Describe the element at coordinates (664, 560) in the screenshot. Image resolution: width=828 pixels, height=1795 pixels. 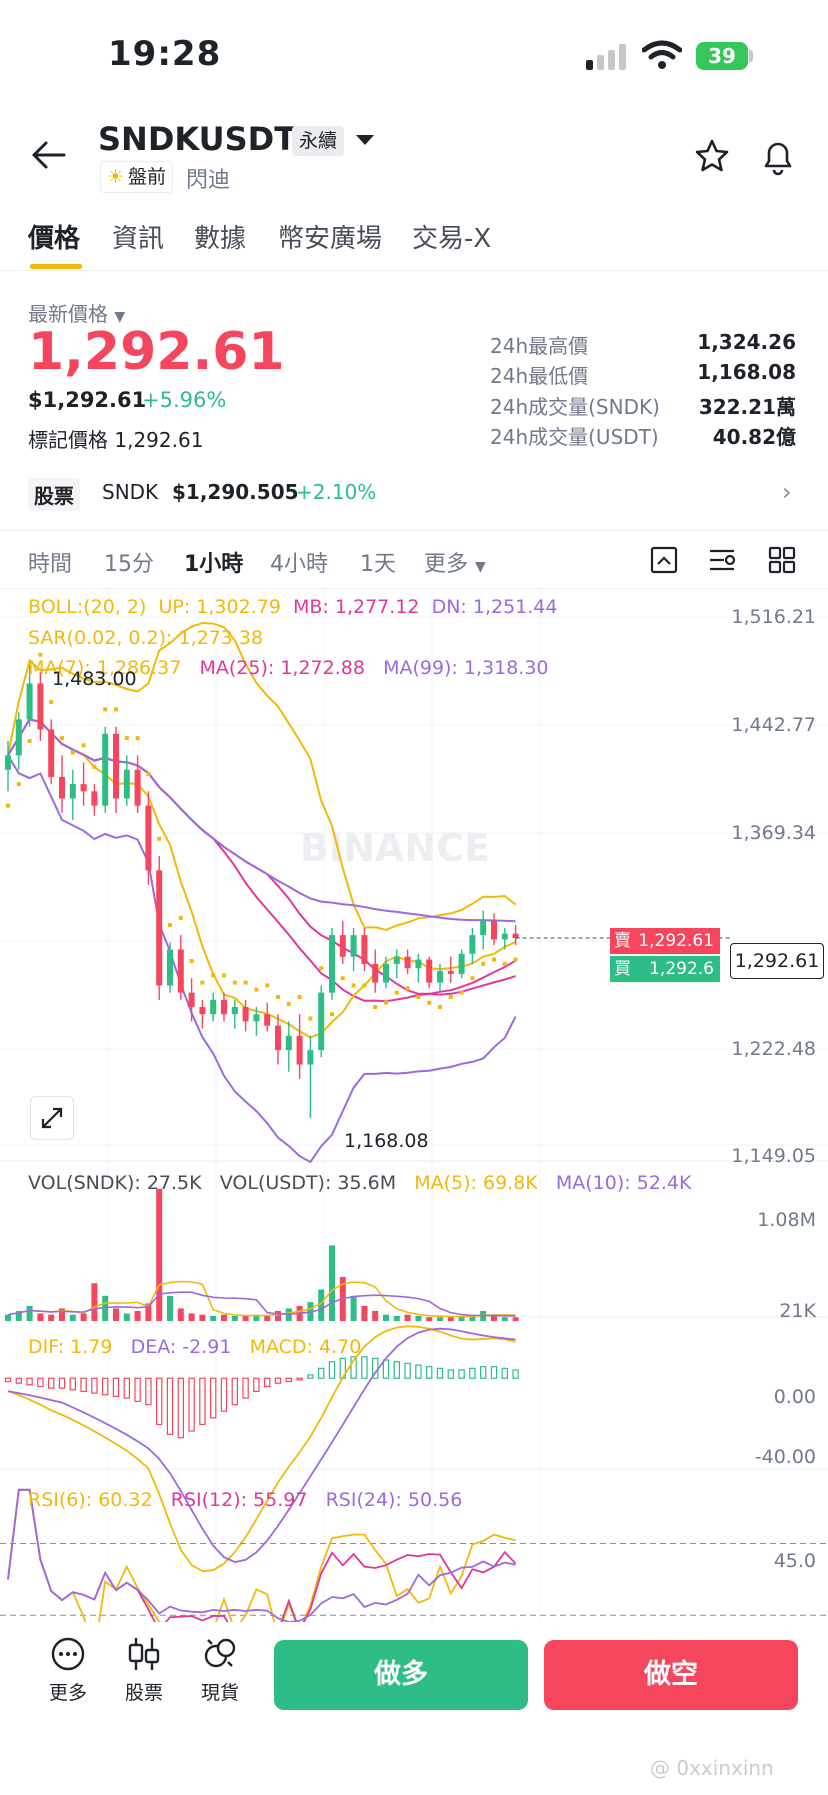
I see `chart-settings-icon` at that location.